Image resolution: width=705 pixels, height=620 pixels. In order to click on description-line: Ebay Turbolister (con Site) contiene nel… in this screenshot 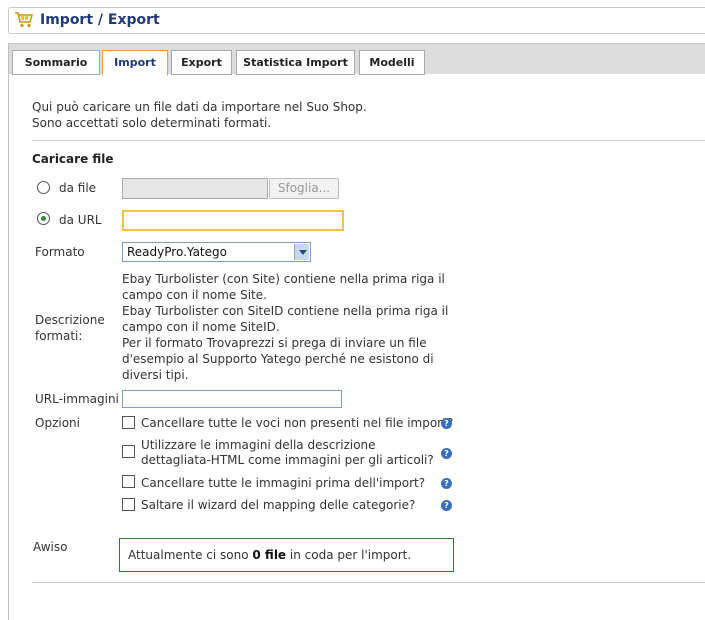, I will do `click(283, 279)`.